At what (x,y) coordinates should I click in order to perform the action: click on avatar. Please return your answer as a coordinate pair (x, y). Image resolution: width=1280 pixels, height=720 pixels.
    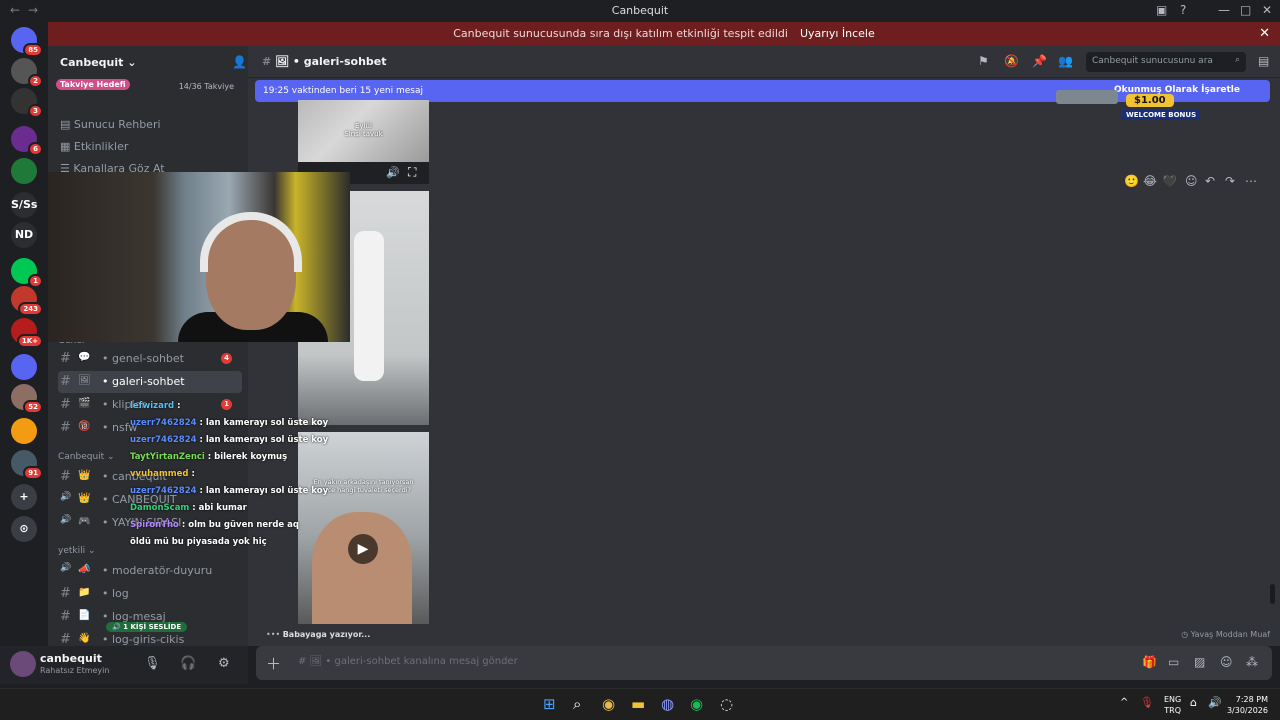
    Looking at the image, I should click on (23, 664).